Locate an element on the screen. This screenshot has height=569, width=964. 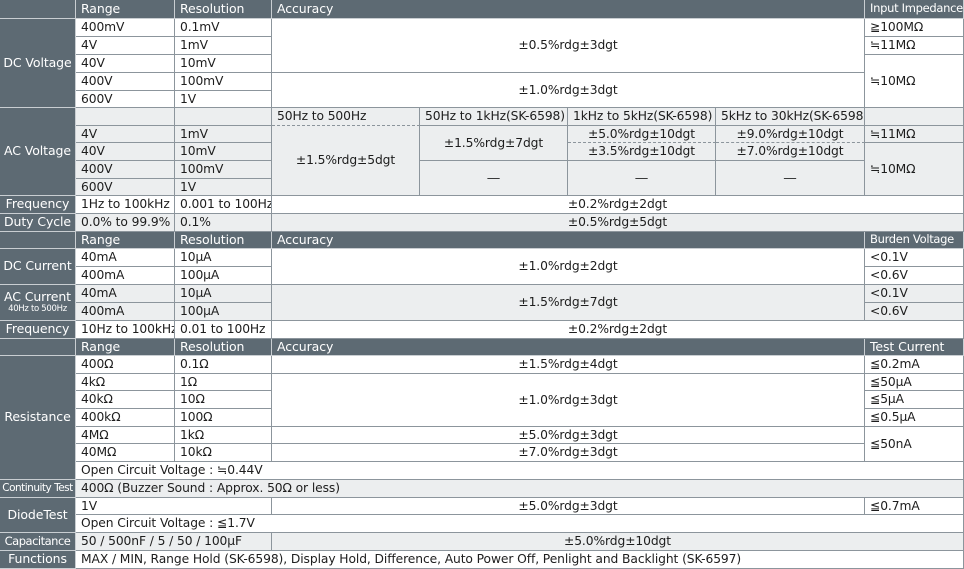
res-res-2: 1Ω is located at coordinates (223, 382).